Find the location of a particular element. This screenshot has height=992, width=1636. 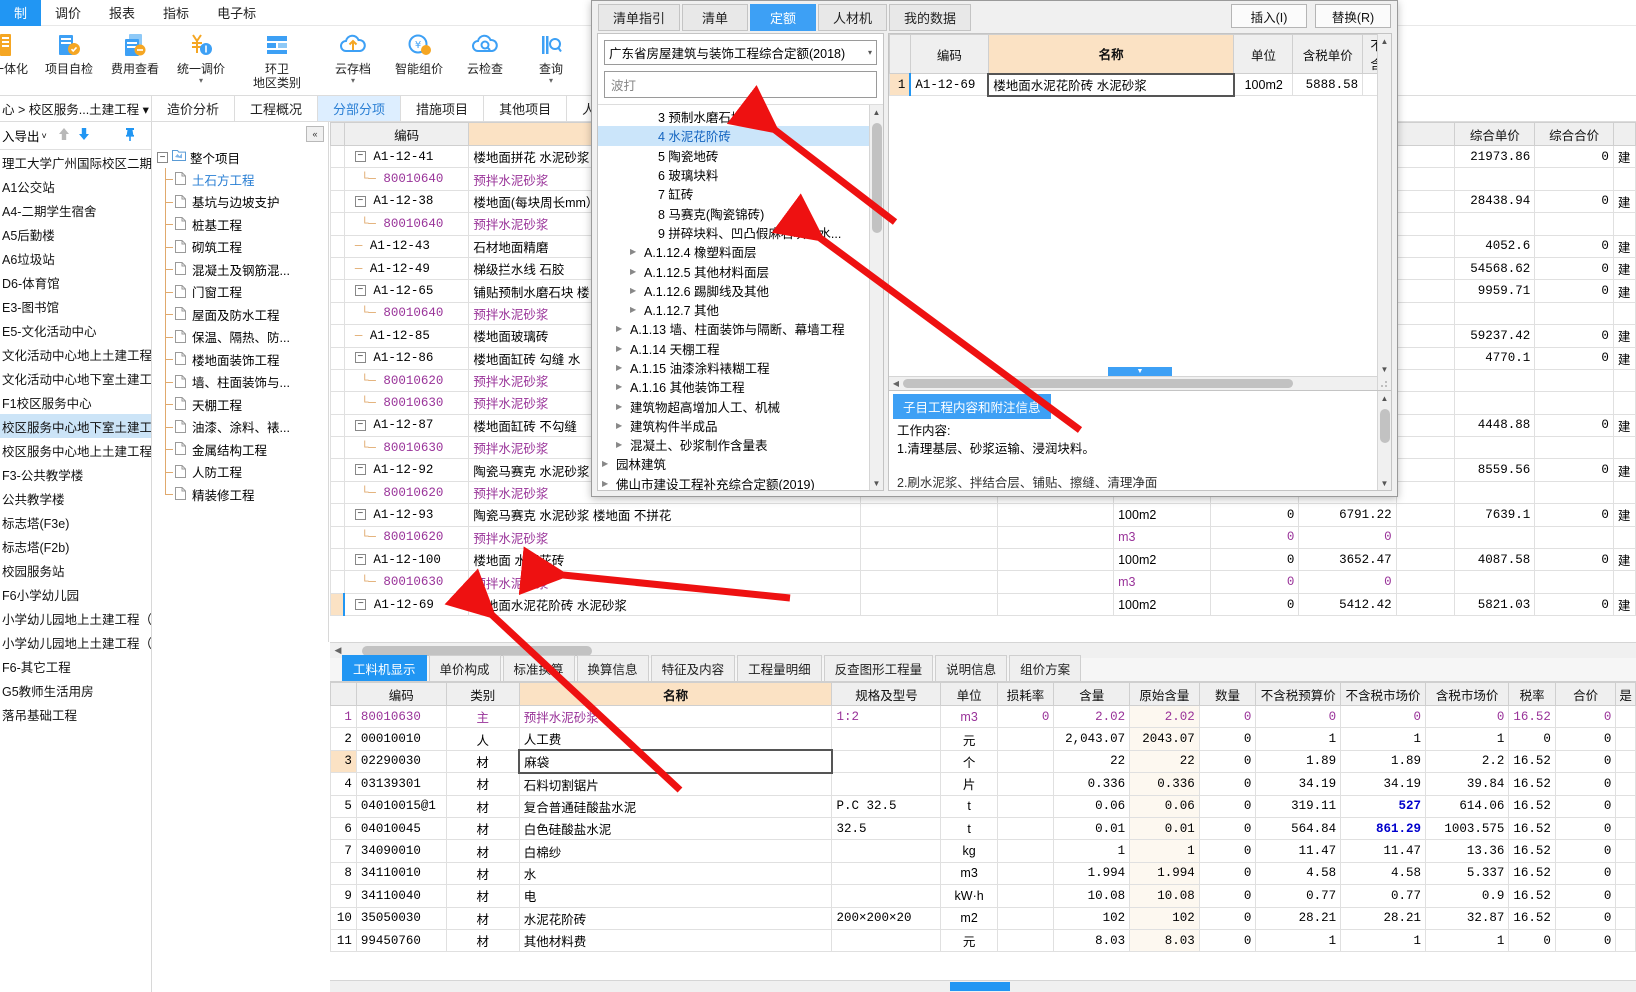

tree-root-node: − 整个项目 is located at coordinates (240, 157).